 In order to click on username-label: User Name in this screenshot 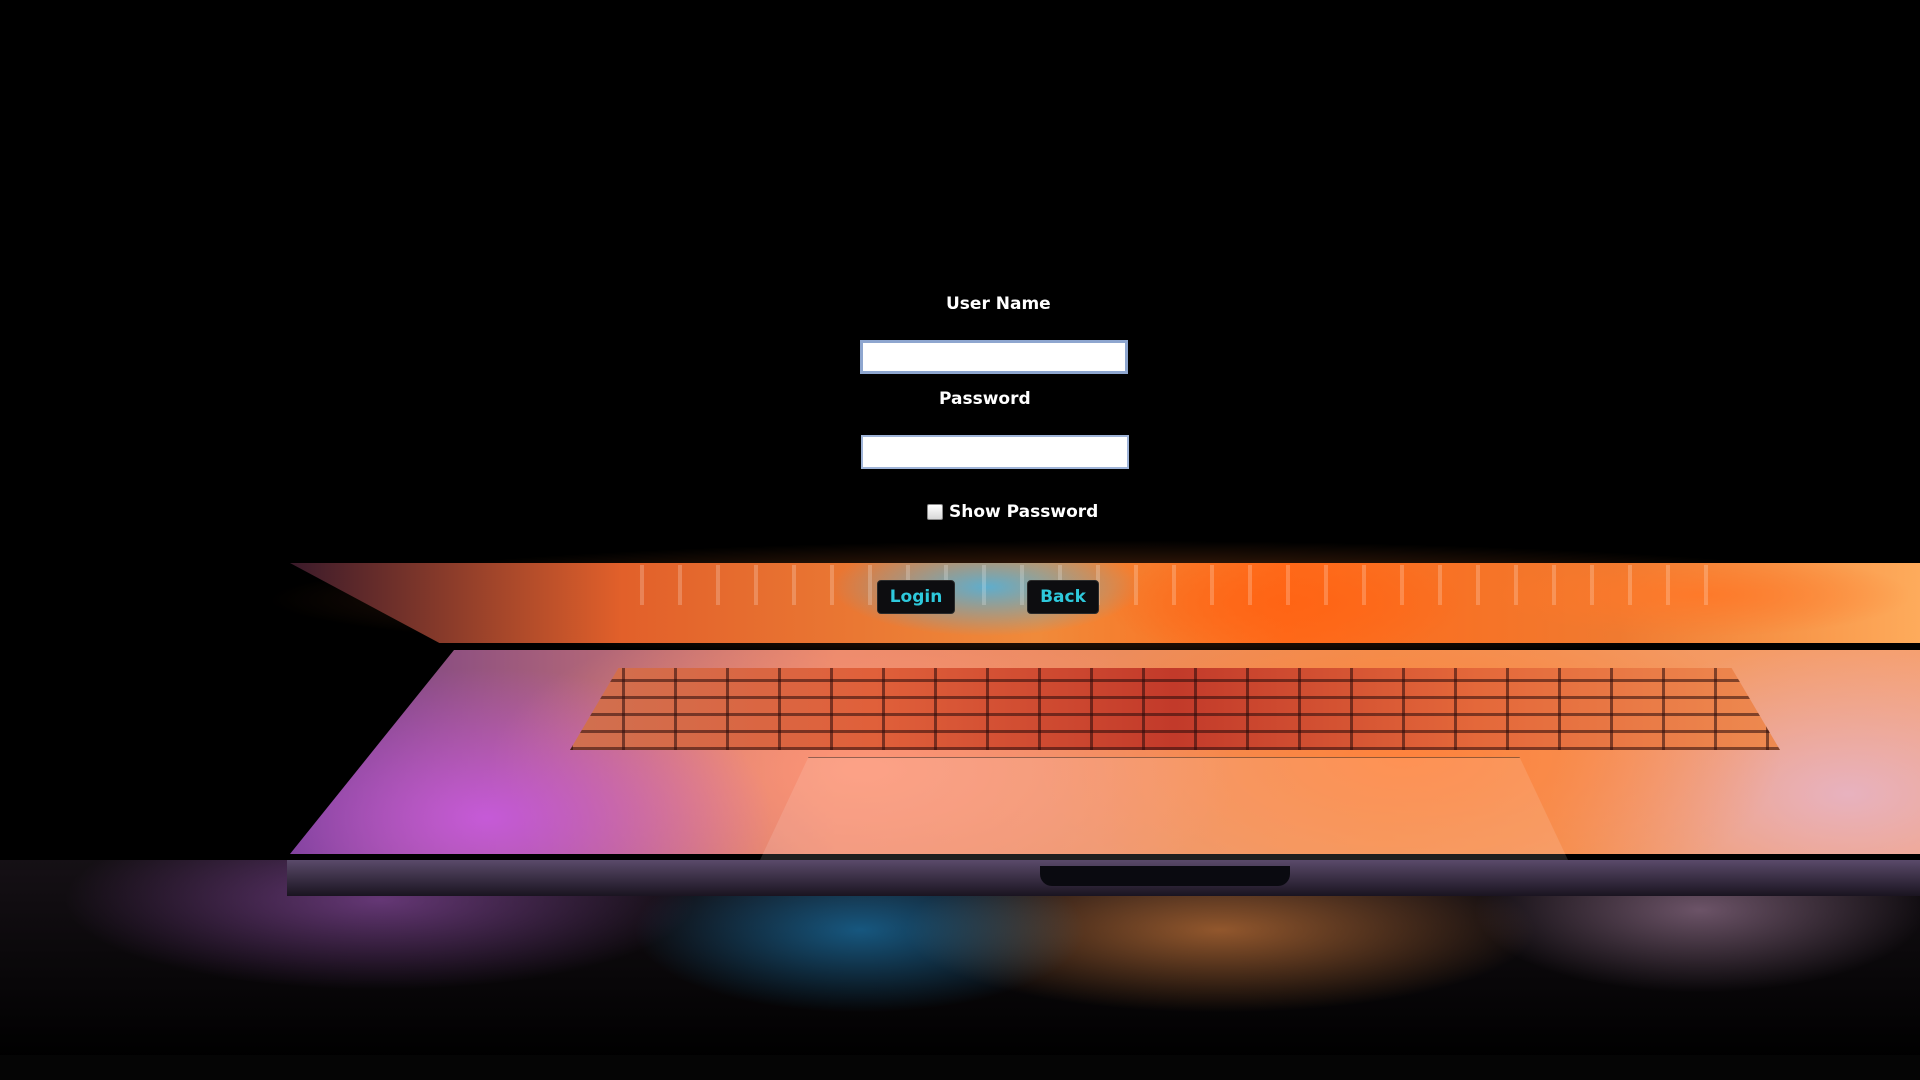, I will do `click(998, 304)`.